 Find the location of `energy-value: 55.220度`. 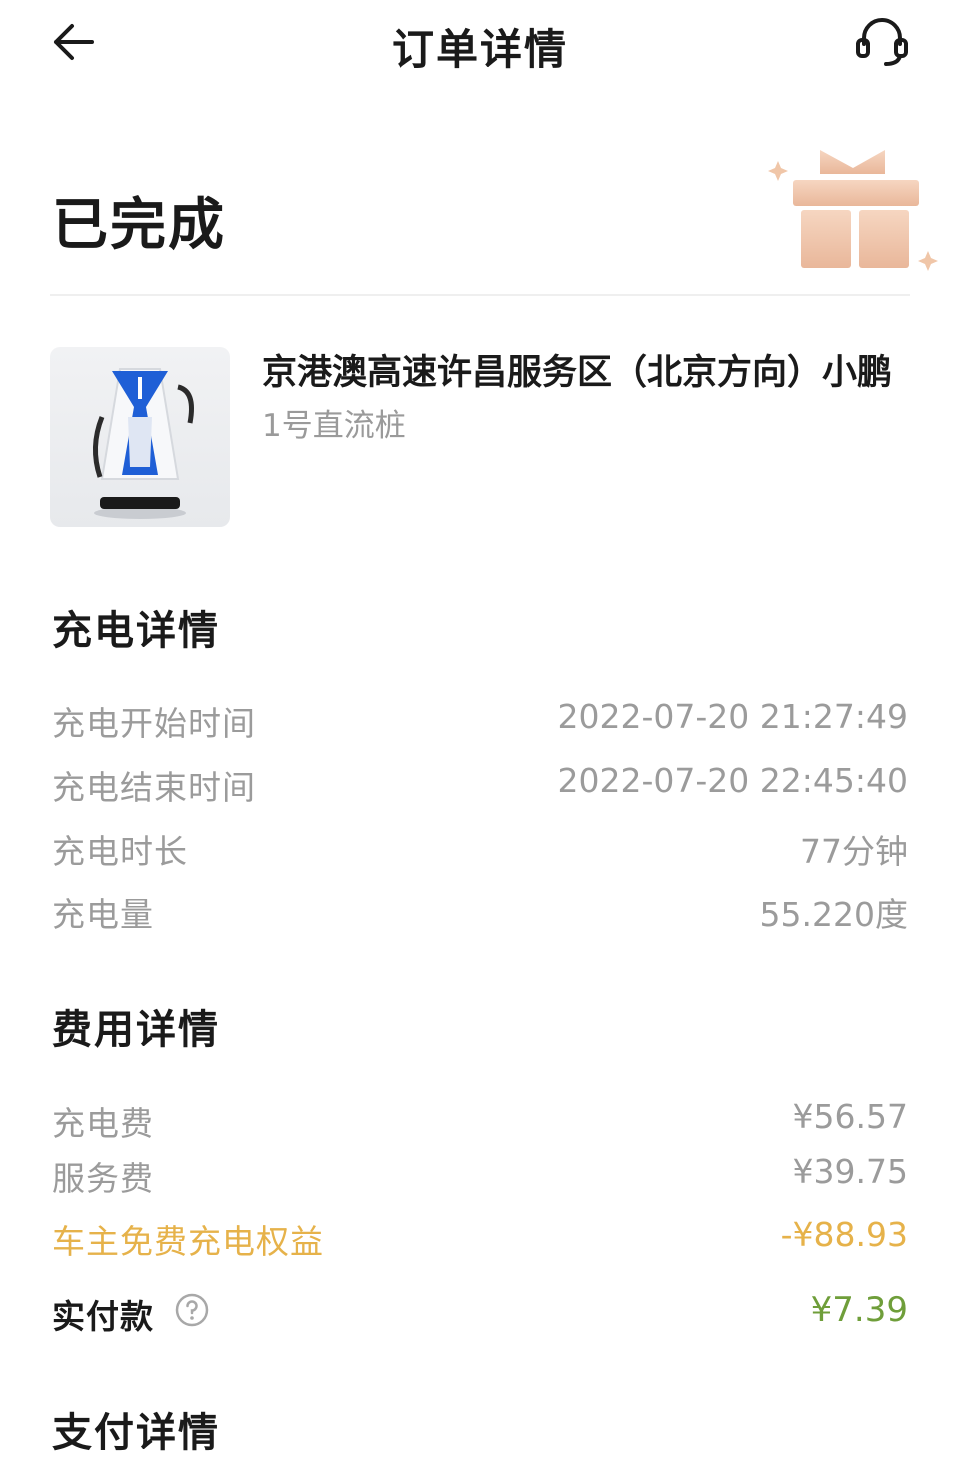

energy-value: 55.220度 is located at coordinates (833, 914).